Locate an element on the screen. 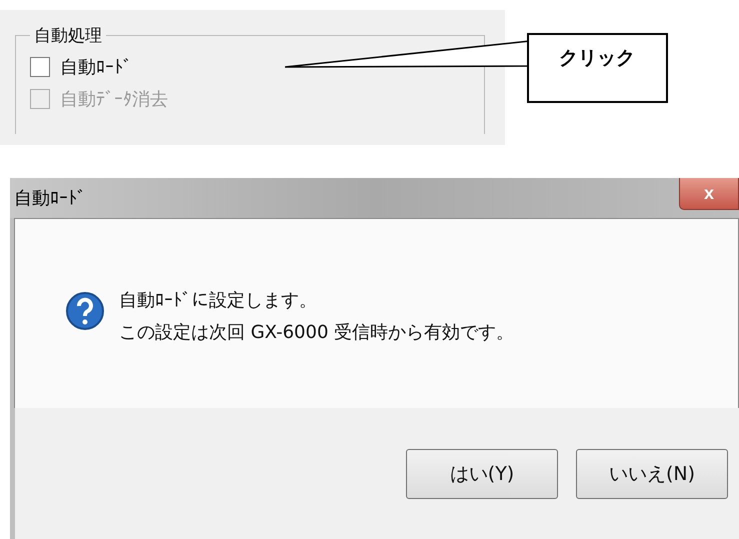 The image size is (739, 539). callout-label: クリック is located at coordinates (597, 68).